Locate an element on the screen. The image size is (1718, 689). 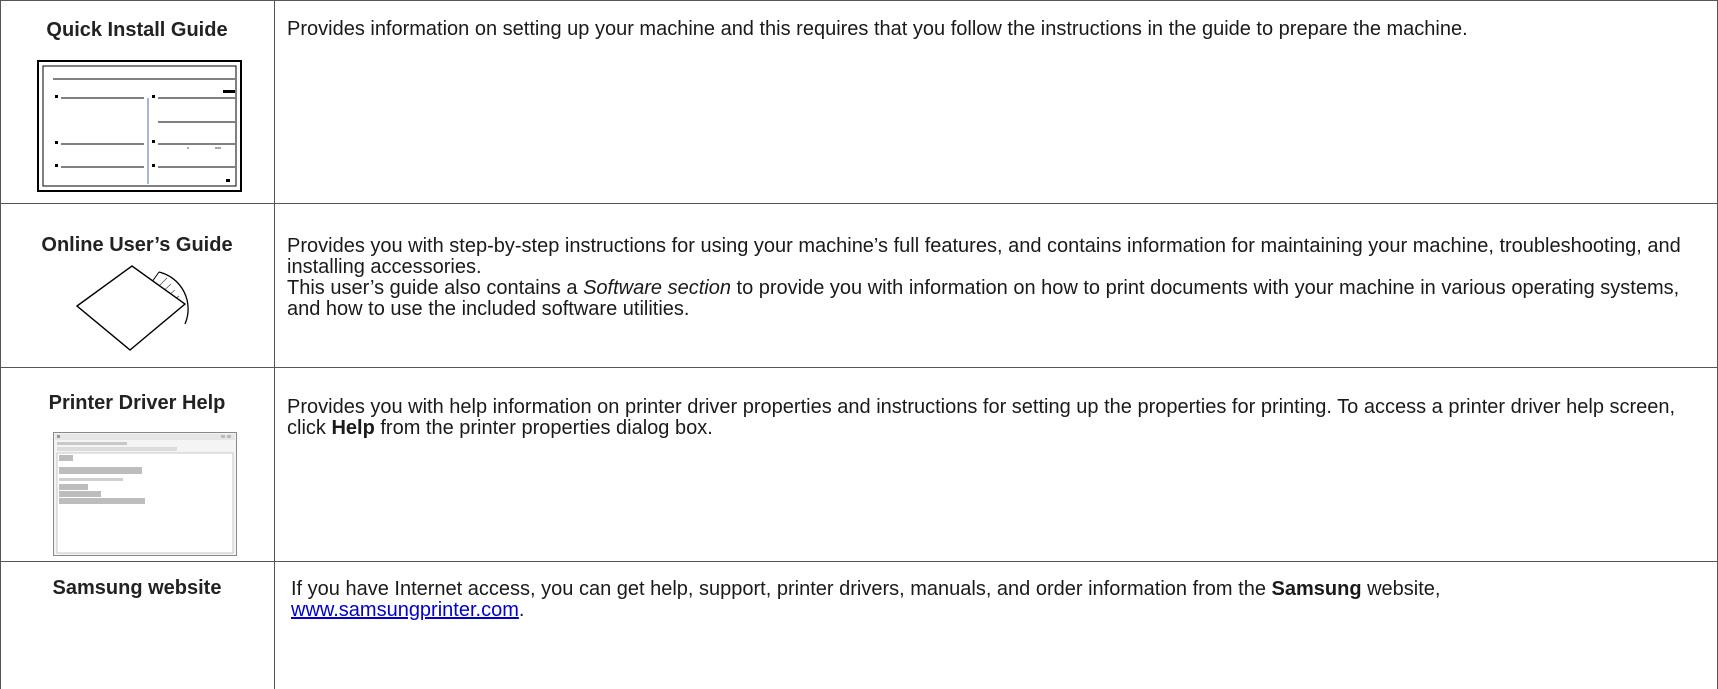
help-window-thumbnail is located at coordinates (145, 496).